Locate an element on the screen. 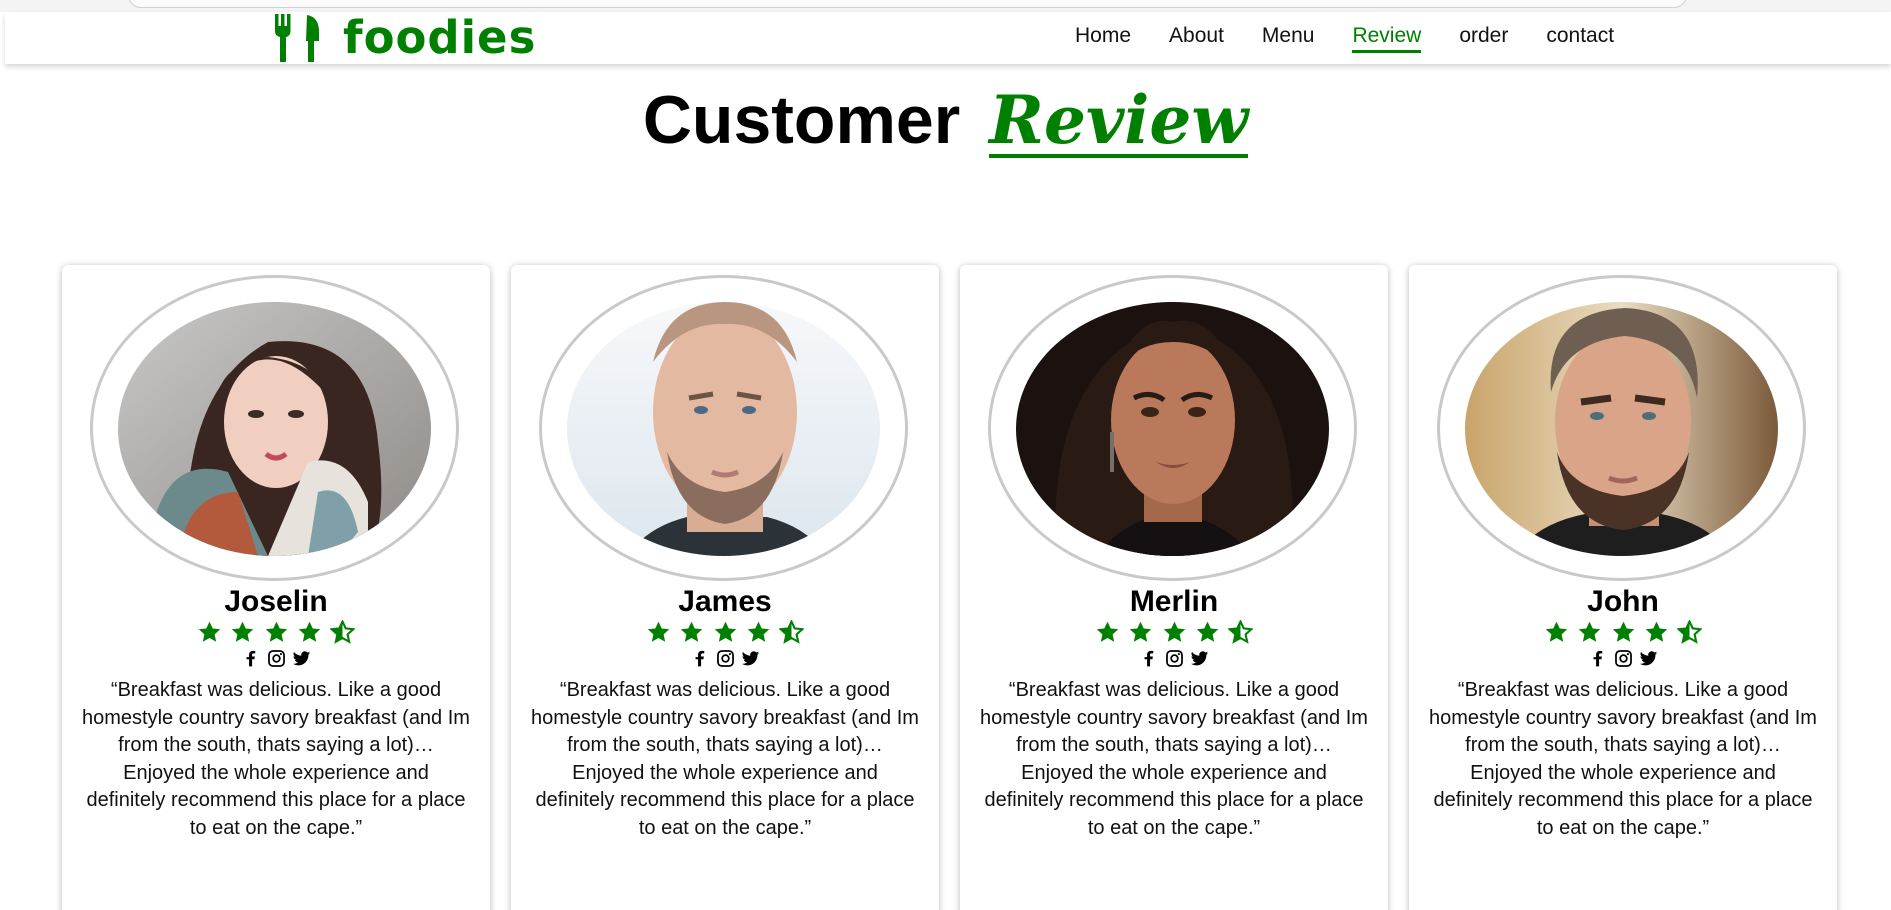 The width and height of the screenshot is (1891, 910). reviewer-name: John is located at coordinates (1623, 601).